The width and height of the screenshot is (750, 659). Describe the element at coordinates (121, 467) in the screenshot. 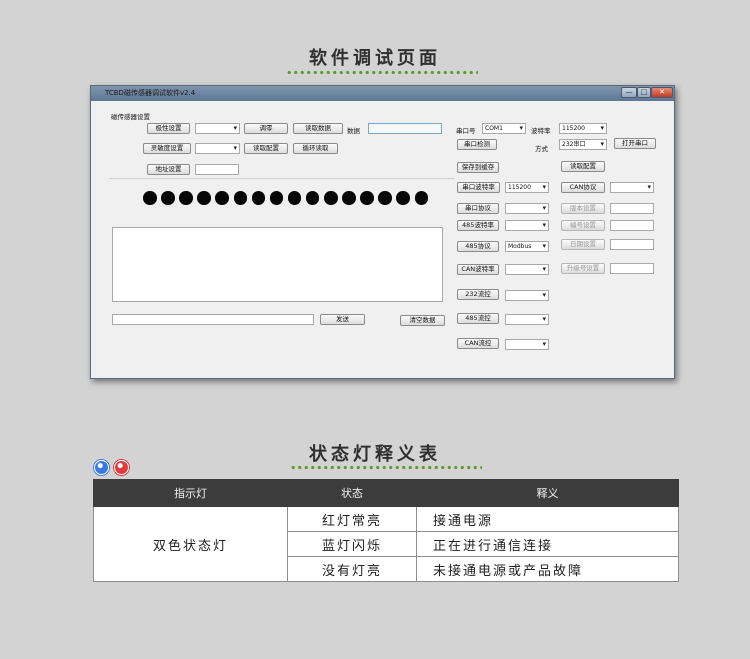

I see `red-indicator-icon` at that location.